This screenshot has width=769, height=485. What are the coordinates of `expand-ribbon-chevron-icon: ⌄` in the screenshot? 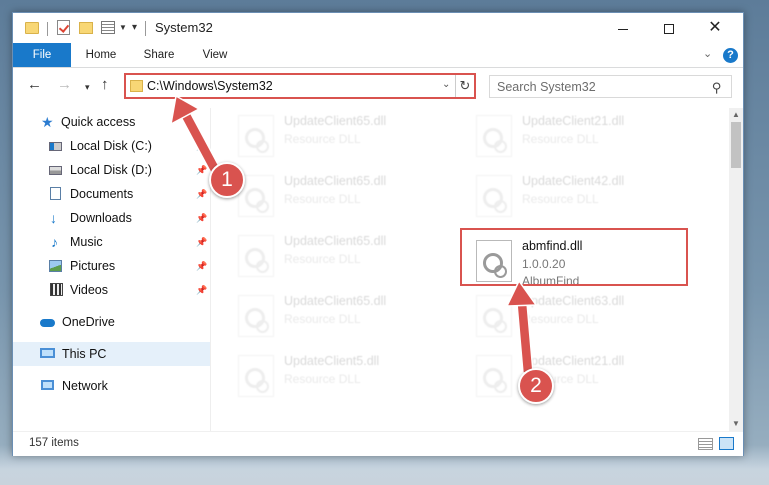 It's located at (707, 53).